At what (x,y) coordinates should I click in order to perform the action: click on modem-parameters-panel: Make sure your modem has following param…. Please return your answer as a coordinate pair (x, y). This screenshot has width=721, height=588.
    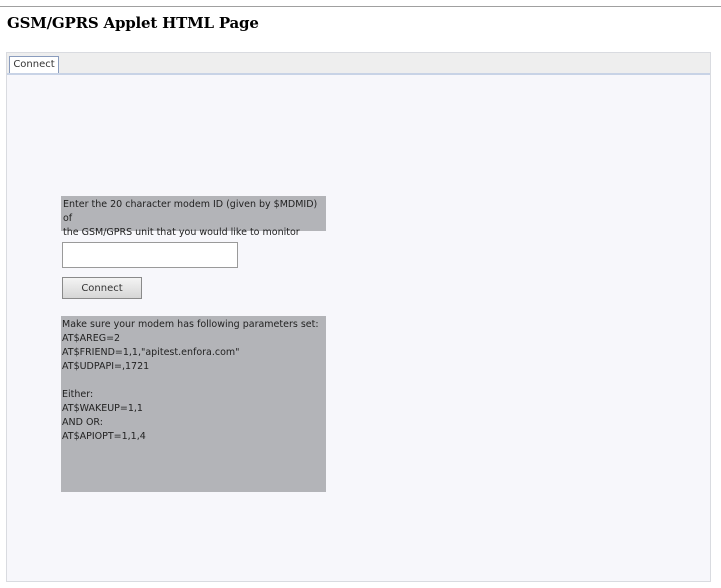
    Looking at the image, I should click on (193, 404).